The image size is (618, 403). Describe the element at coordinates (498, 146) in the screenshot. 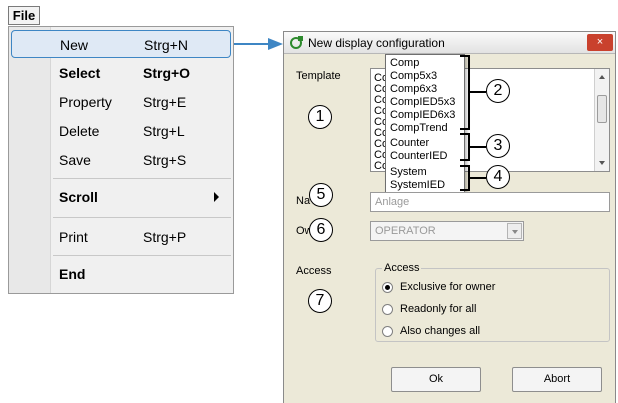

I see `callout-3: 3` at that location.